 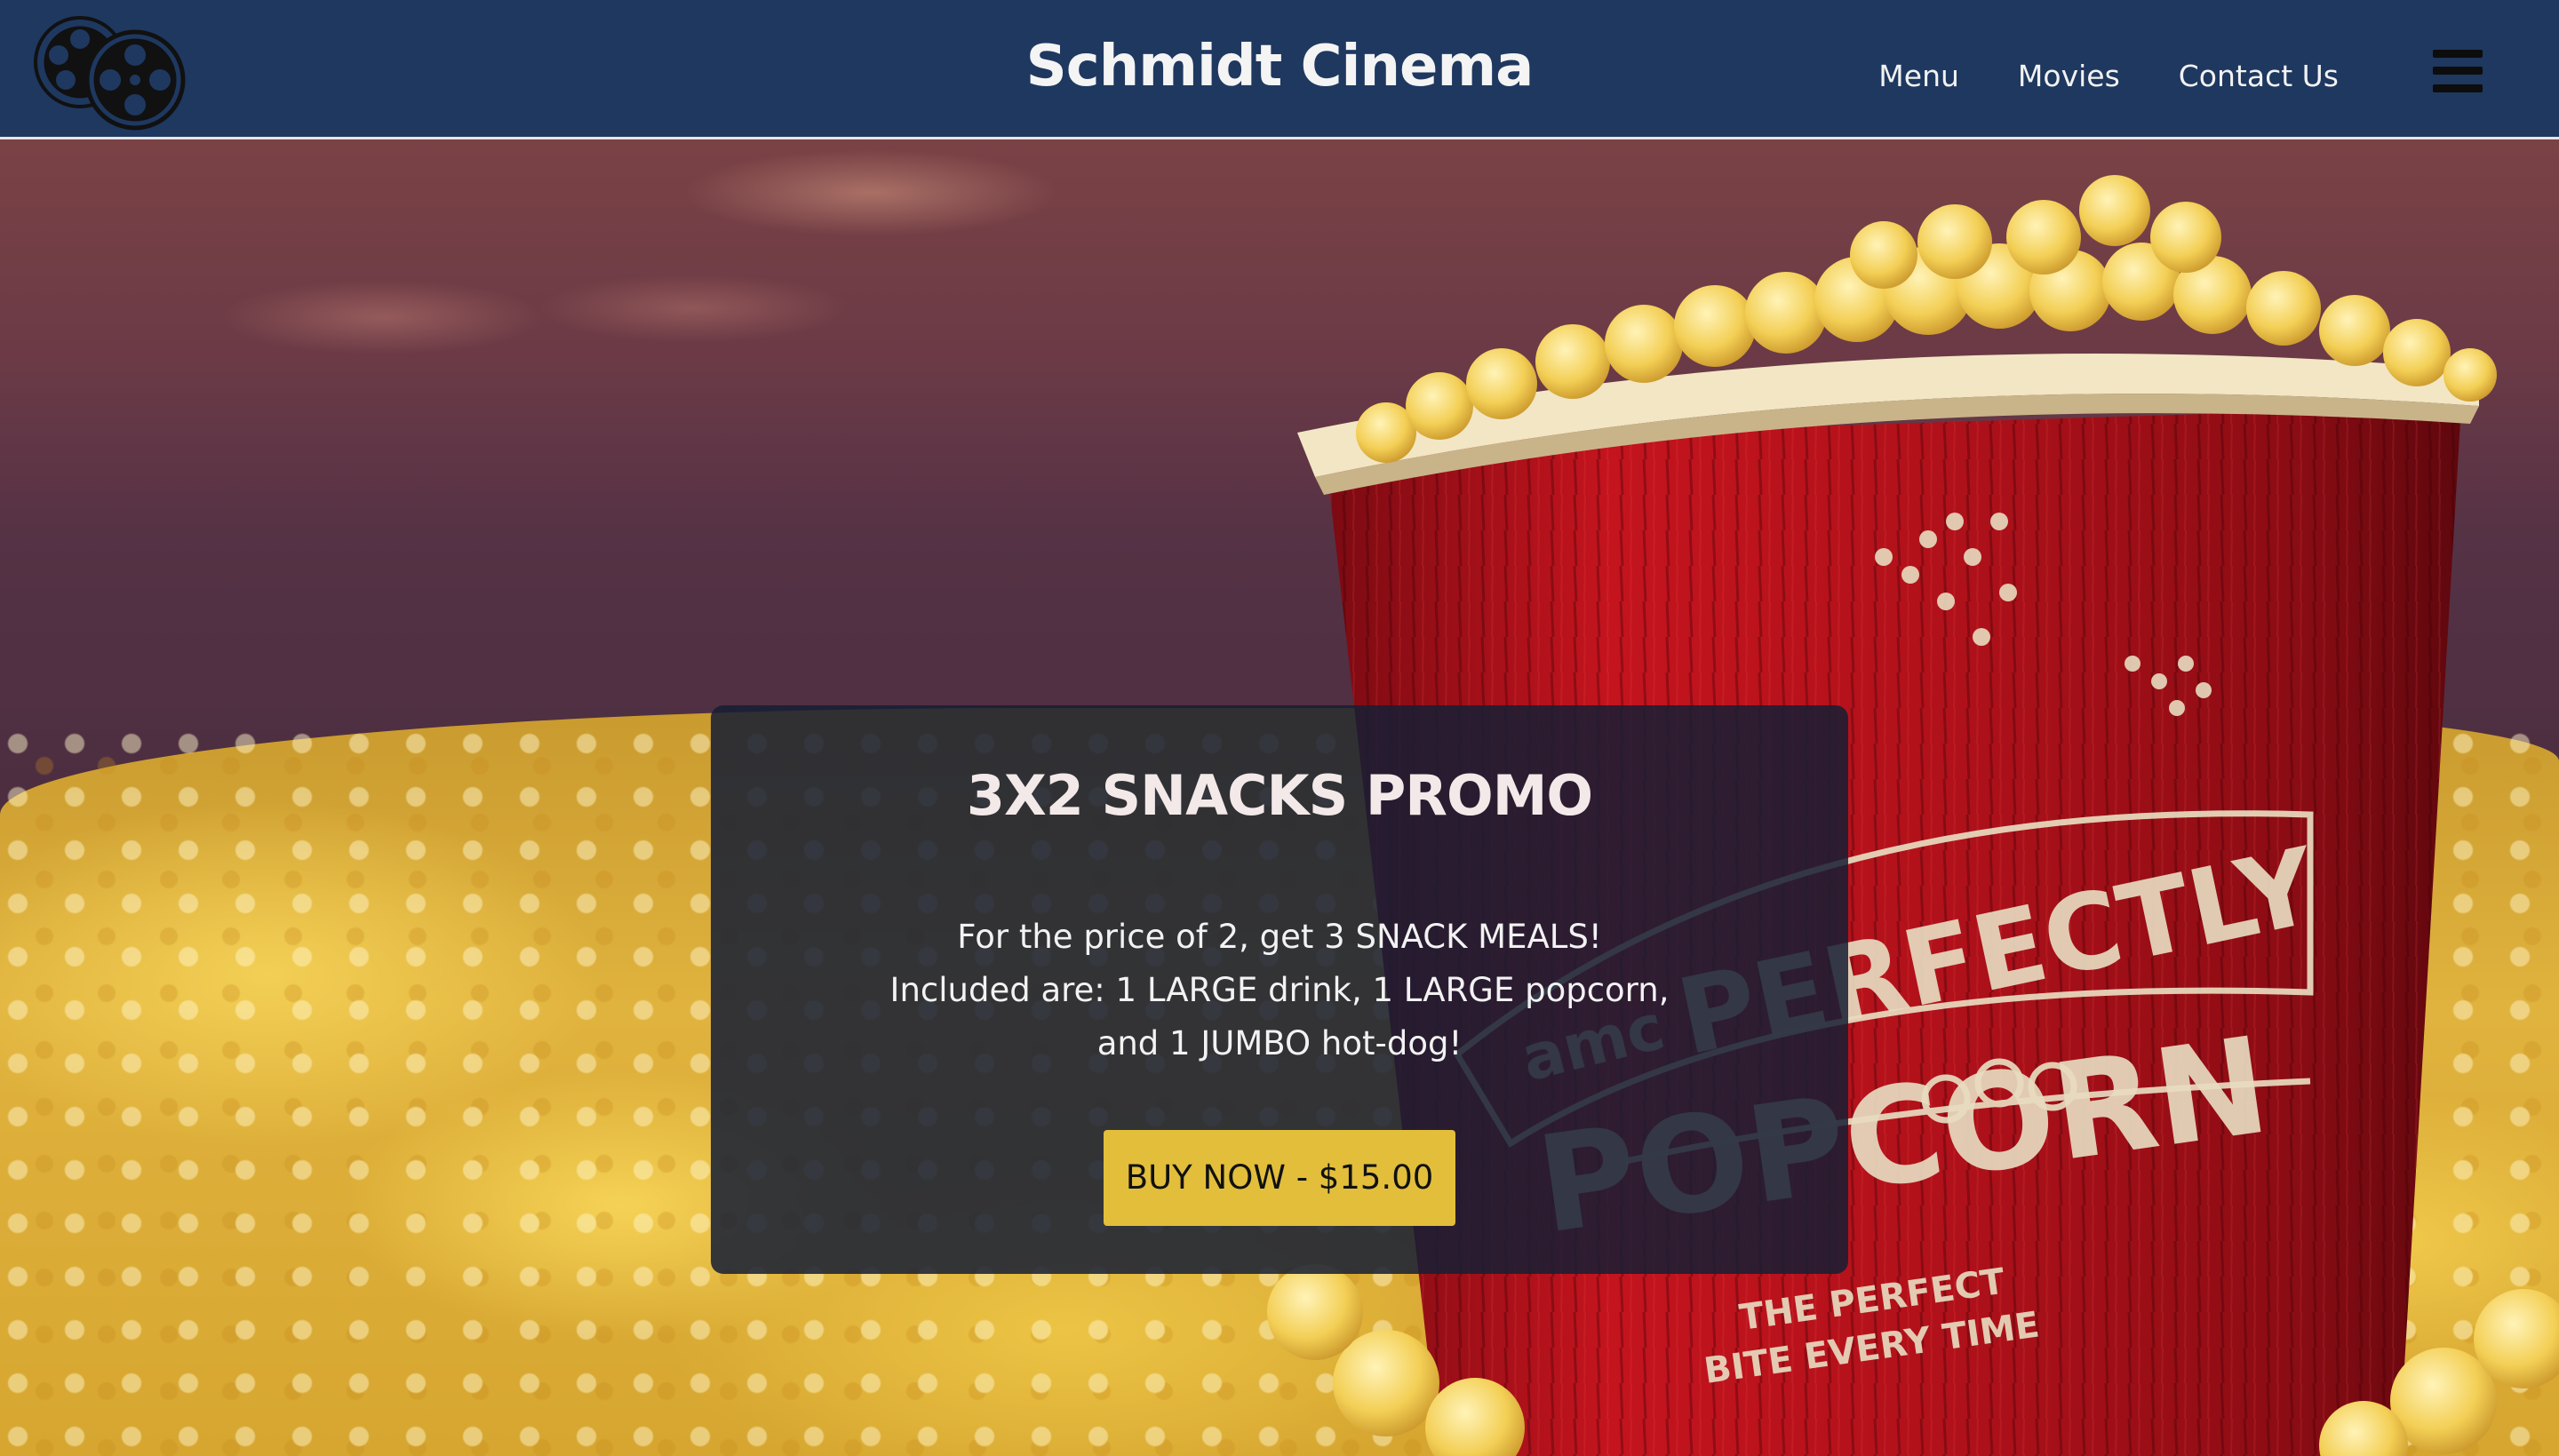 What do you see at coordinates (2458, 71) in the screenshot?
I see `hamburger-menu-icon` at bounding box center [2458, 71].